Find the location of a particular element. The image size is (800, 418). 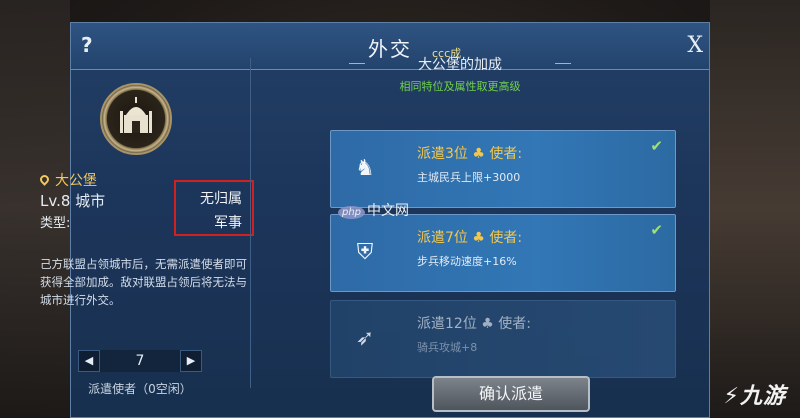

bonus-tier-card: ⛨ 派遣7位 ♣ 使者: 步兵移动速度+16% ✔ is located at coordinates (503, 253).